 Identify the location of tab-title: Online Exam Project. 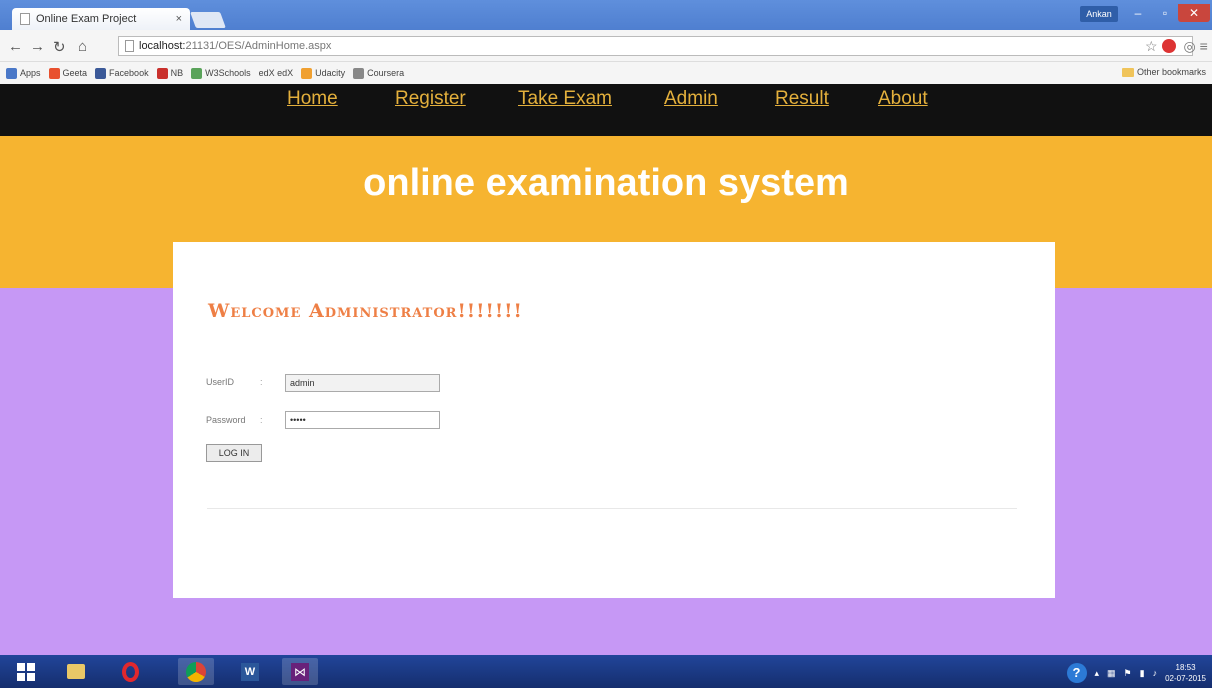
(86, 19).